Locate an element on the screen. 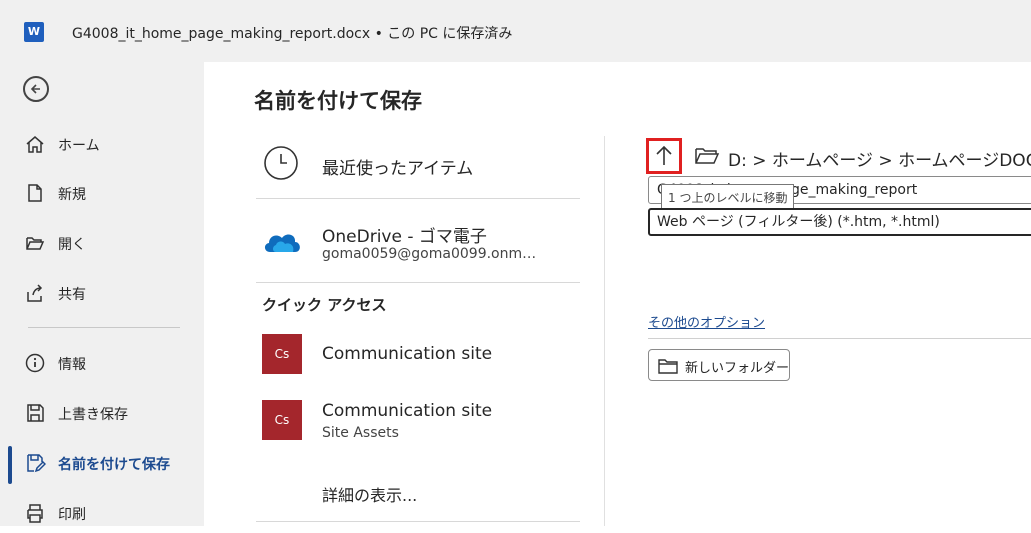  nav-item-save: 上書き保存 is located at coordinates (102, 413).